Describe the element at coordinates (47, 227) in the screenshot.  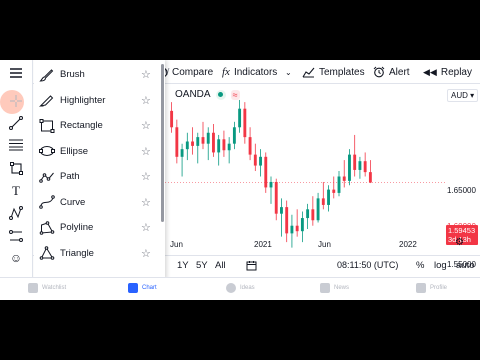
I see `polyline-icon` at that location.